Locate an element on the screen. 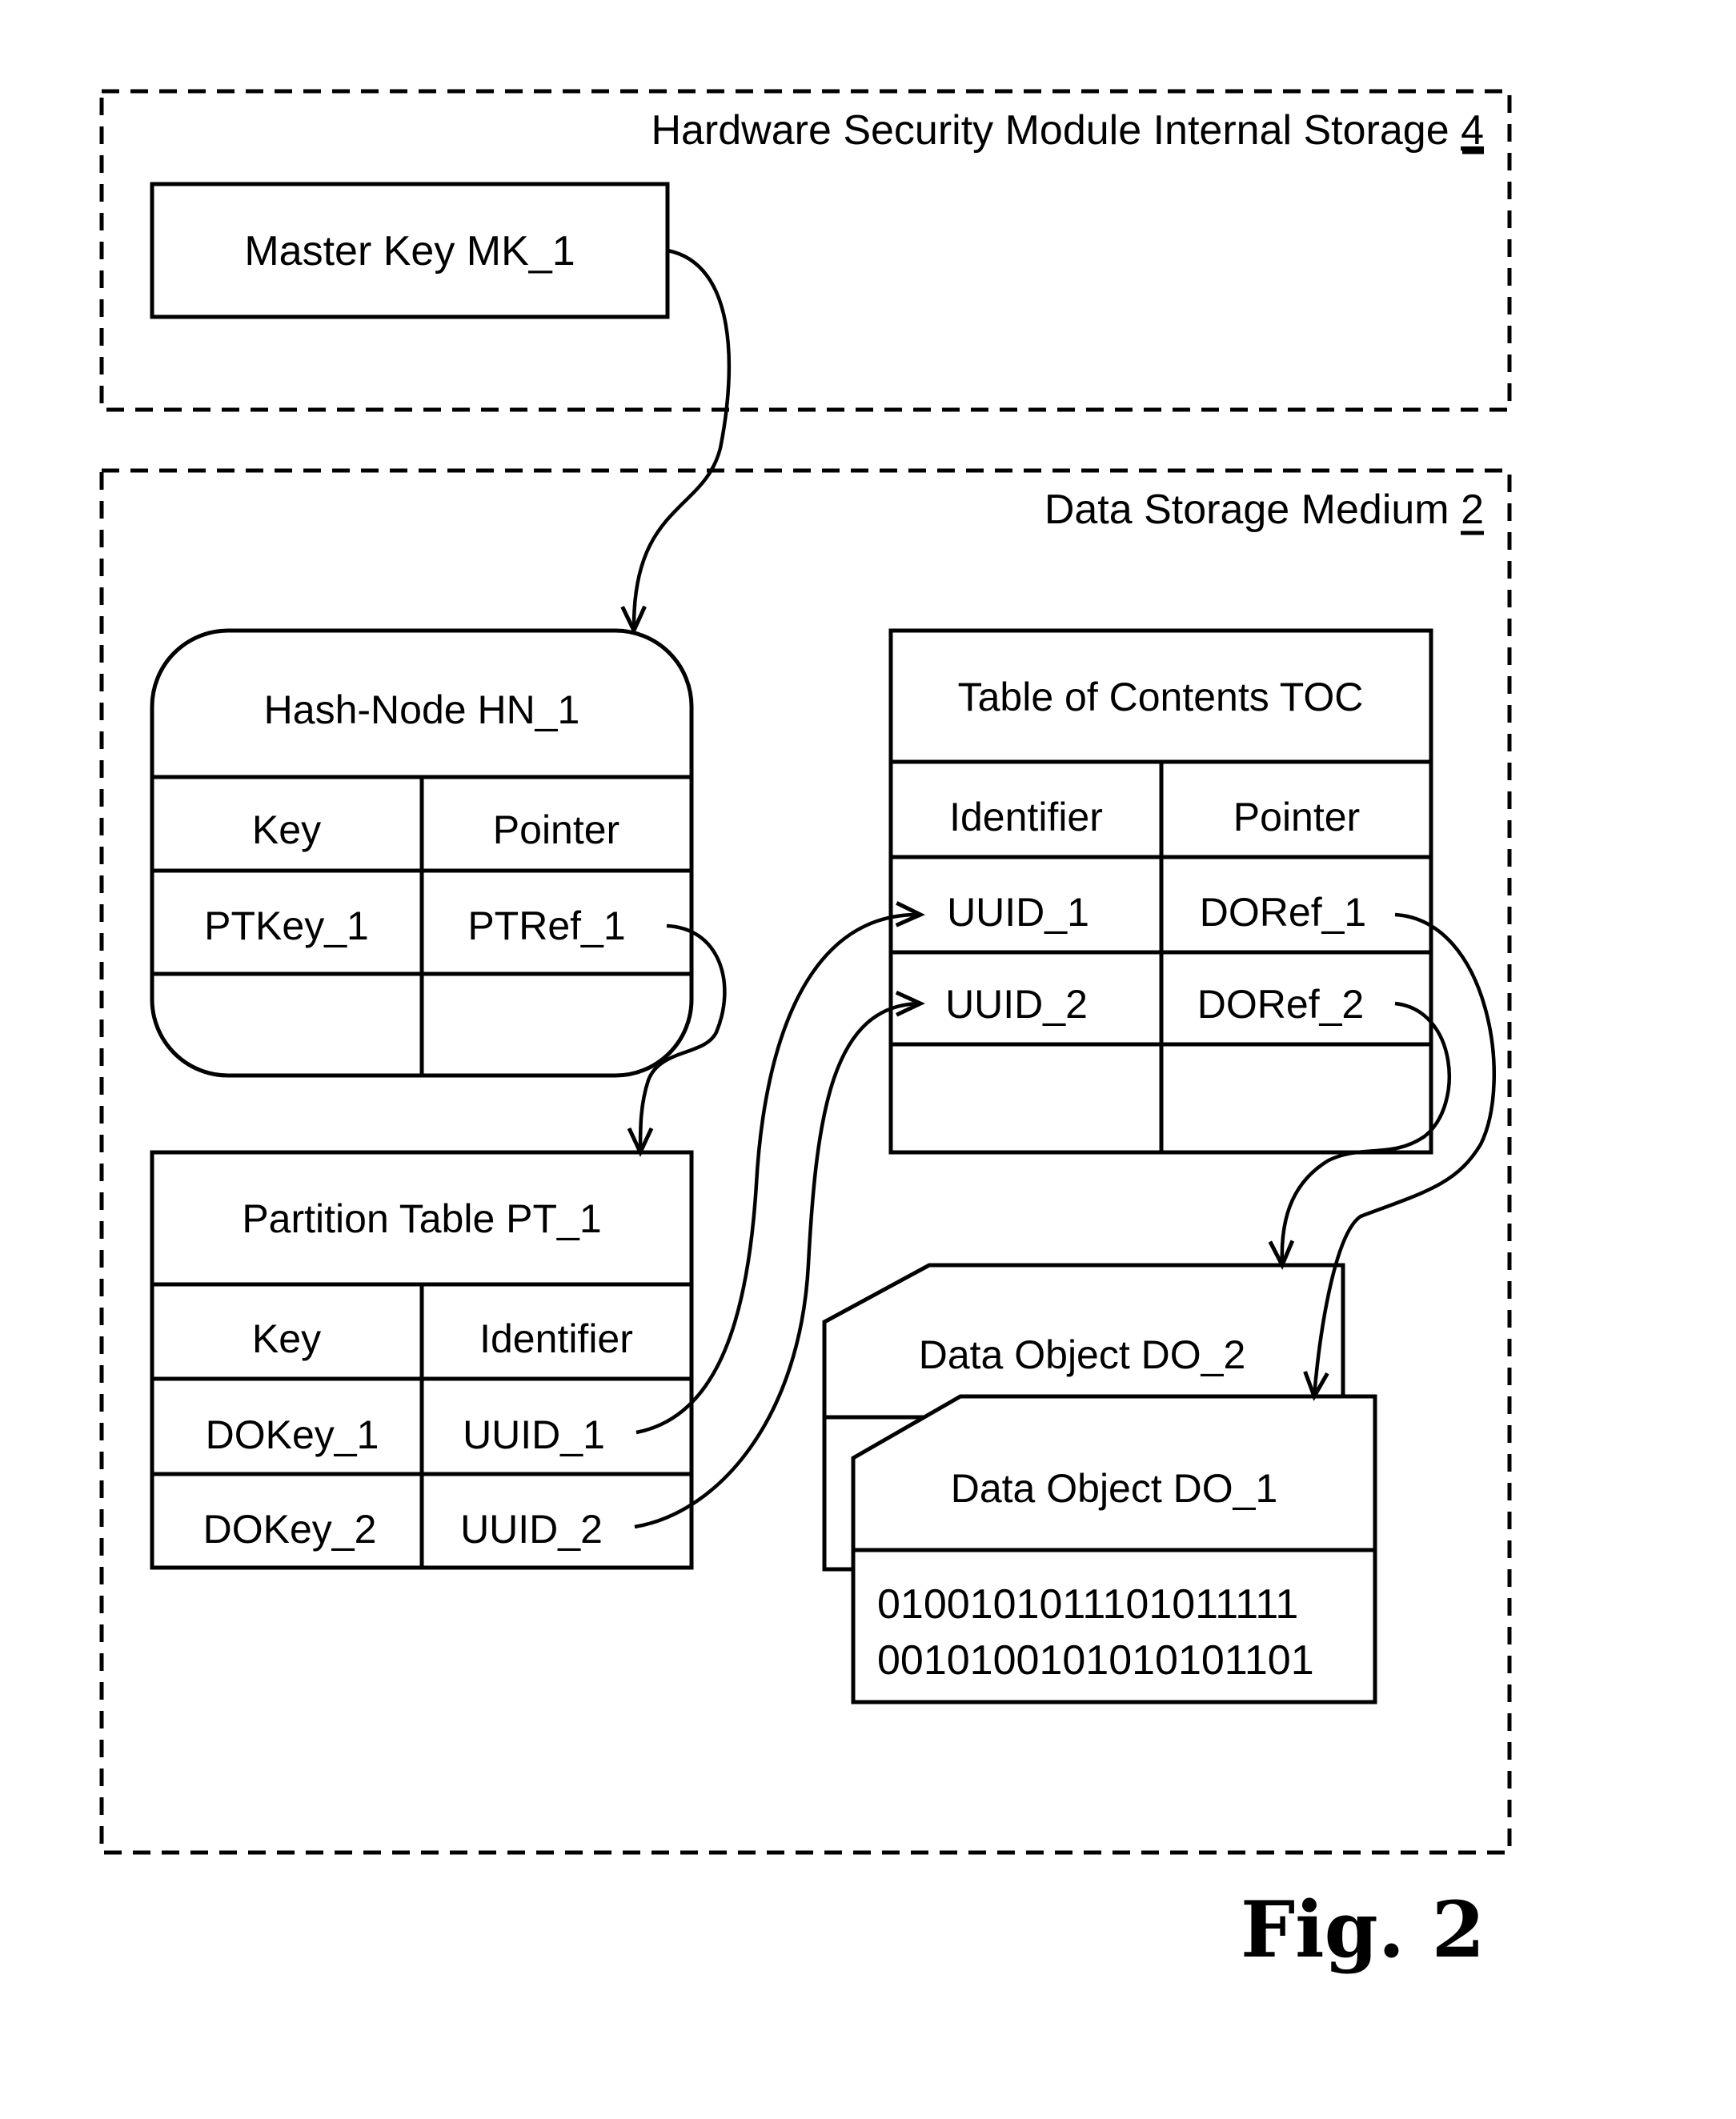 The image size is (1736, 2119). master-key-label: Master Key MK_1 is located at coordinates (409, 251).